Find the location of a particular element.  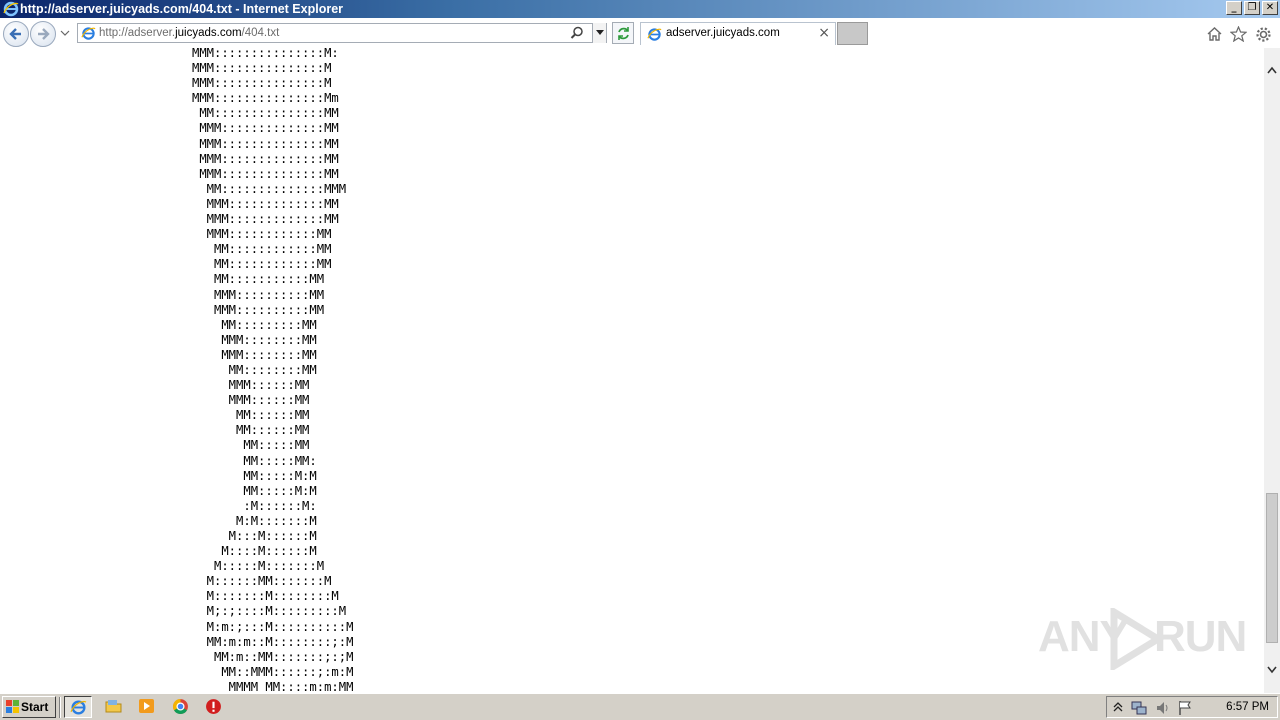

taskbar-chrome is located at coordinates (181, 707).